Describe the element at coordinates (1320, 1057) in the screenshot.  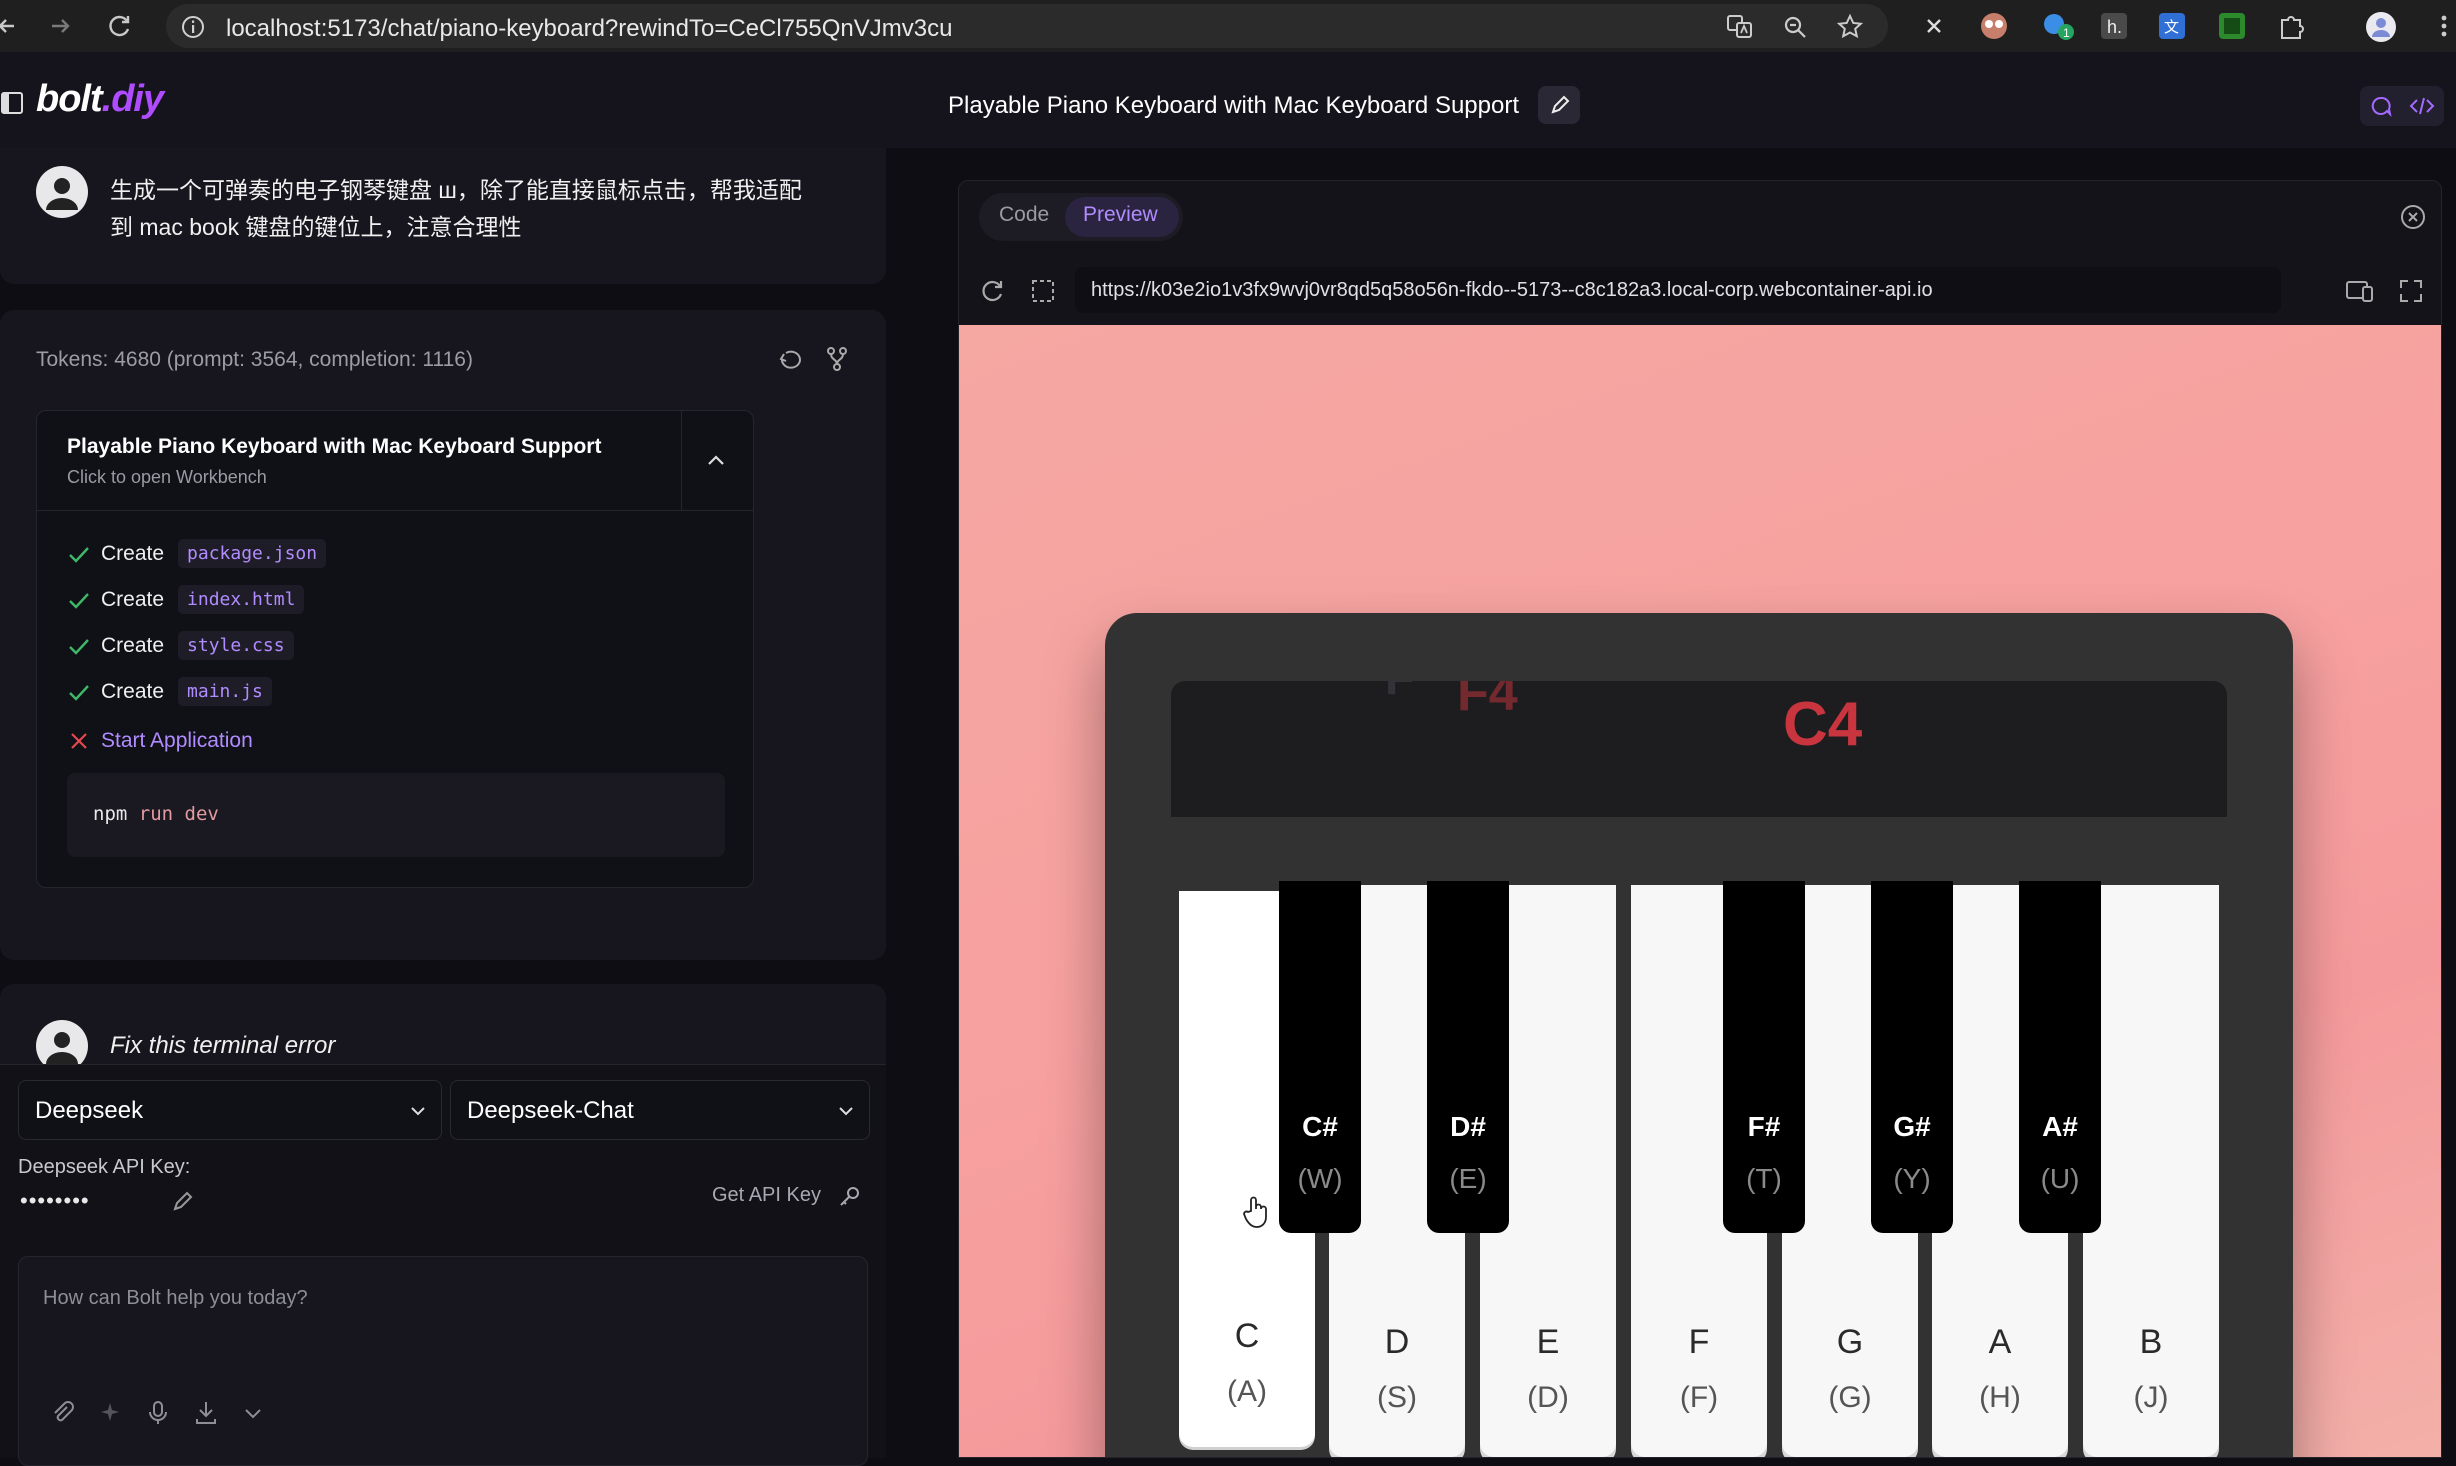
I see `black-key-c-sharp: C# (W)` at that location.